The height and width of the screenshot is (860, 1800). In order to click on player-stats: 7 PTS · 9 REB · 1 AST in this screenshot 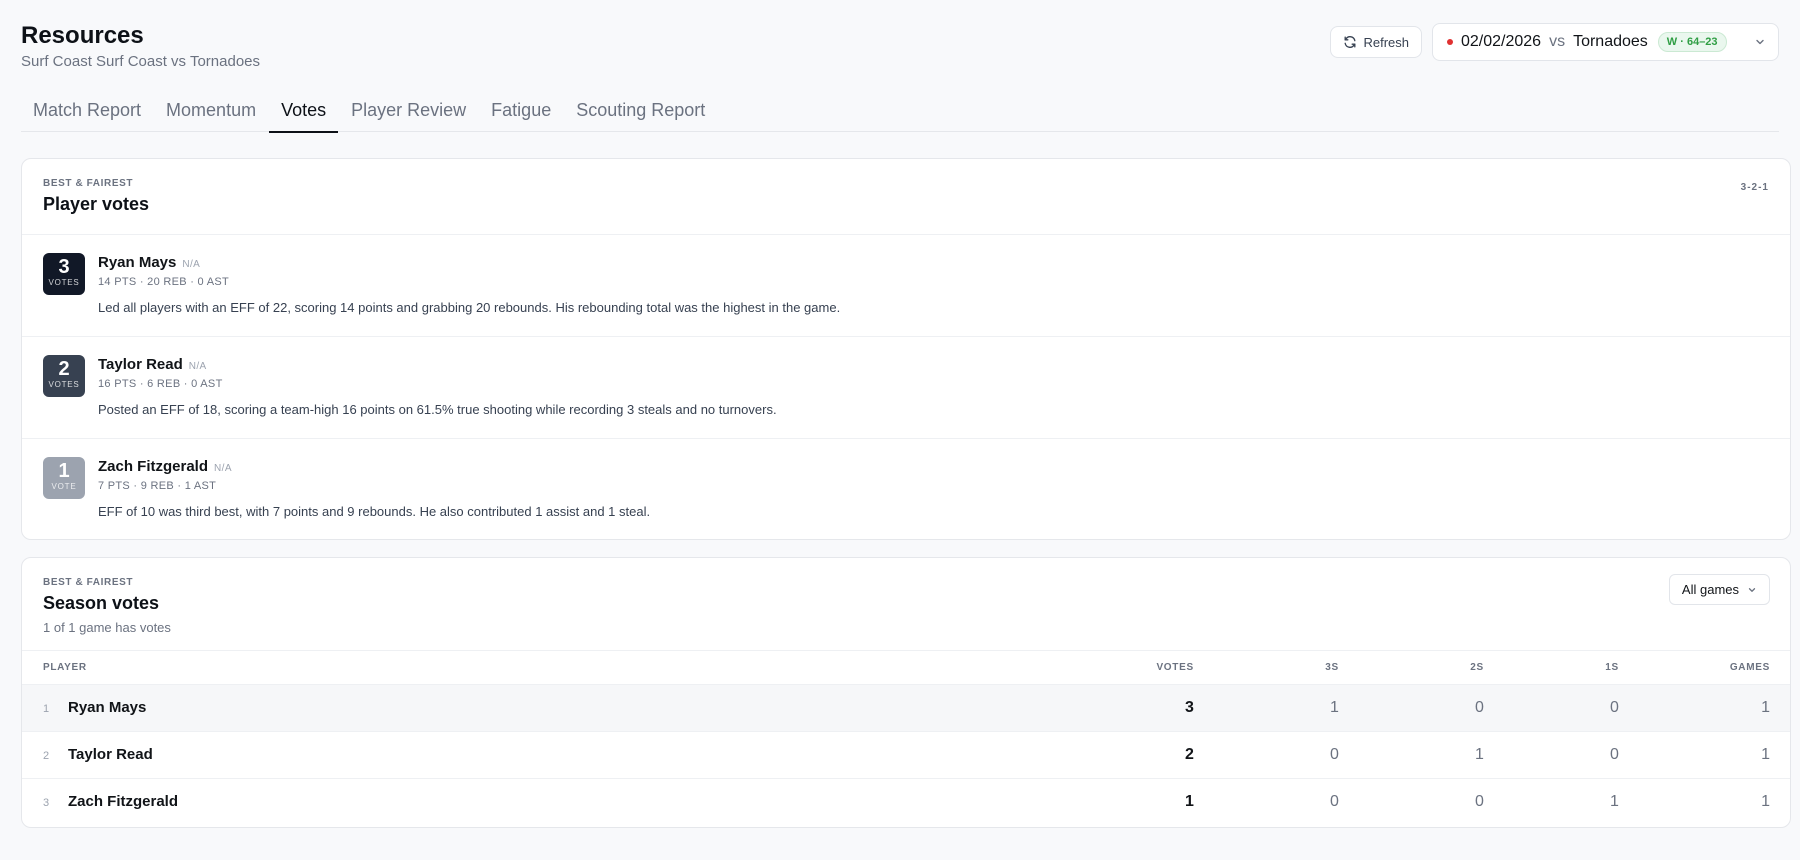, I will do `click(157, 486)`.